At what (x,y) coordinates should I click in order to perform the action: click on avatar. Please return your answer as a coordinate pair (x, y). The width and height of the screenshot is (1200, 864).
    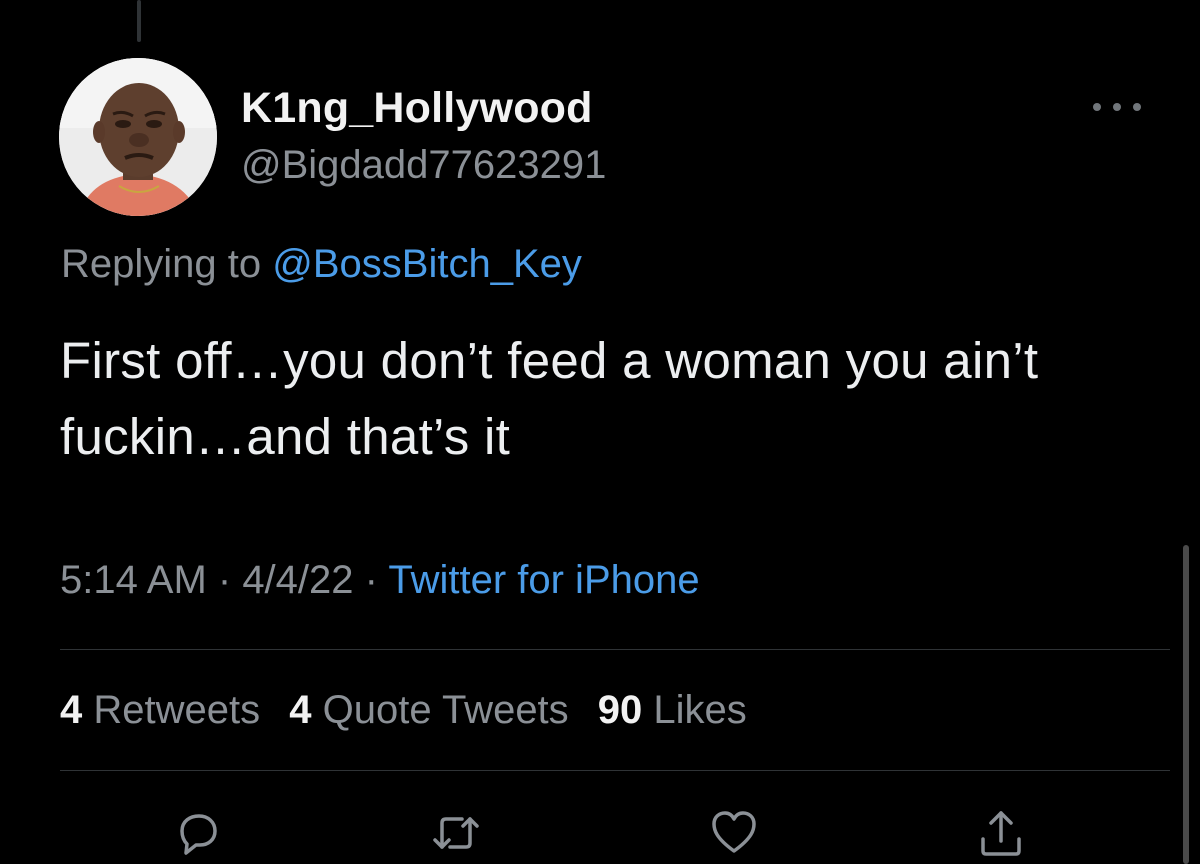
    Looking at the image, I should click on (138, 137).